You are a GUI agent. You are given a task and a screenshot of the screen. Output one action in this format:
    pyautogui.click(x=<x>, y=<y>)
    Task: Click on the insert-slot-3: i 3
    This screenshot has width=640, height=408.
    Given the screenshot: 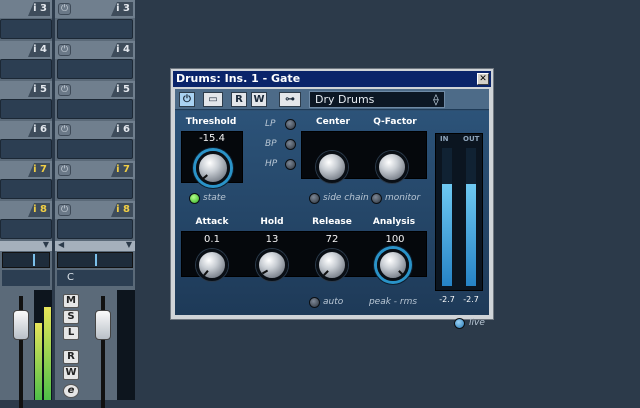 What is the action you would take?
    pyautogui.click(x=26, y=20)
    